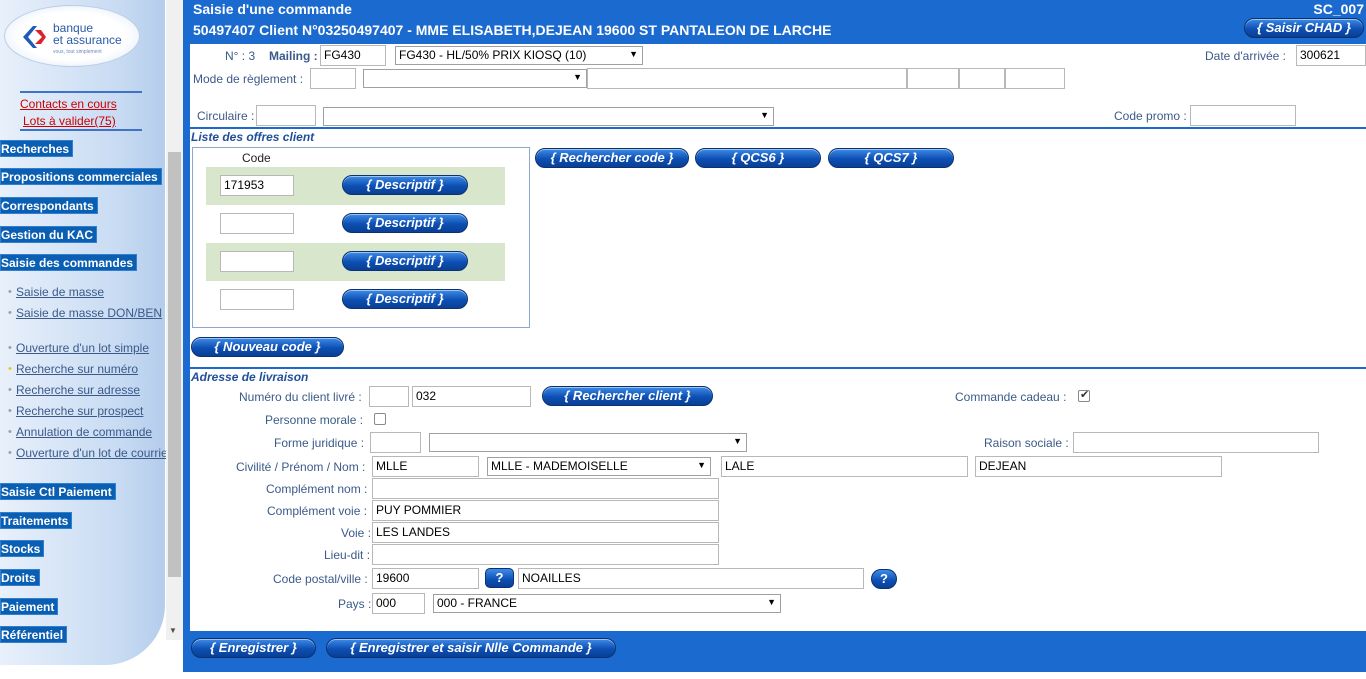  What do you see at coordinates (548, 116) in the screenshot?
I see `circulaire-select: ▼` at bounding box center [548, 116].